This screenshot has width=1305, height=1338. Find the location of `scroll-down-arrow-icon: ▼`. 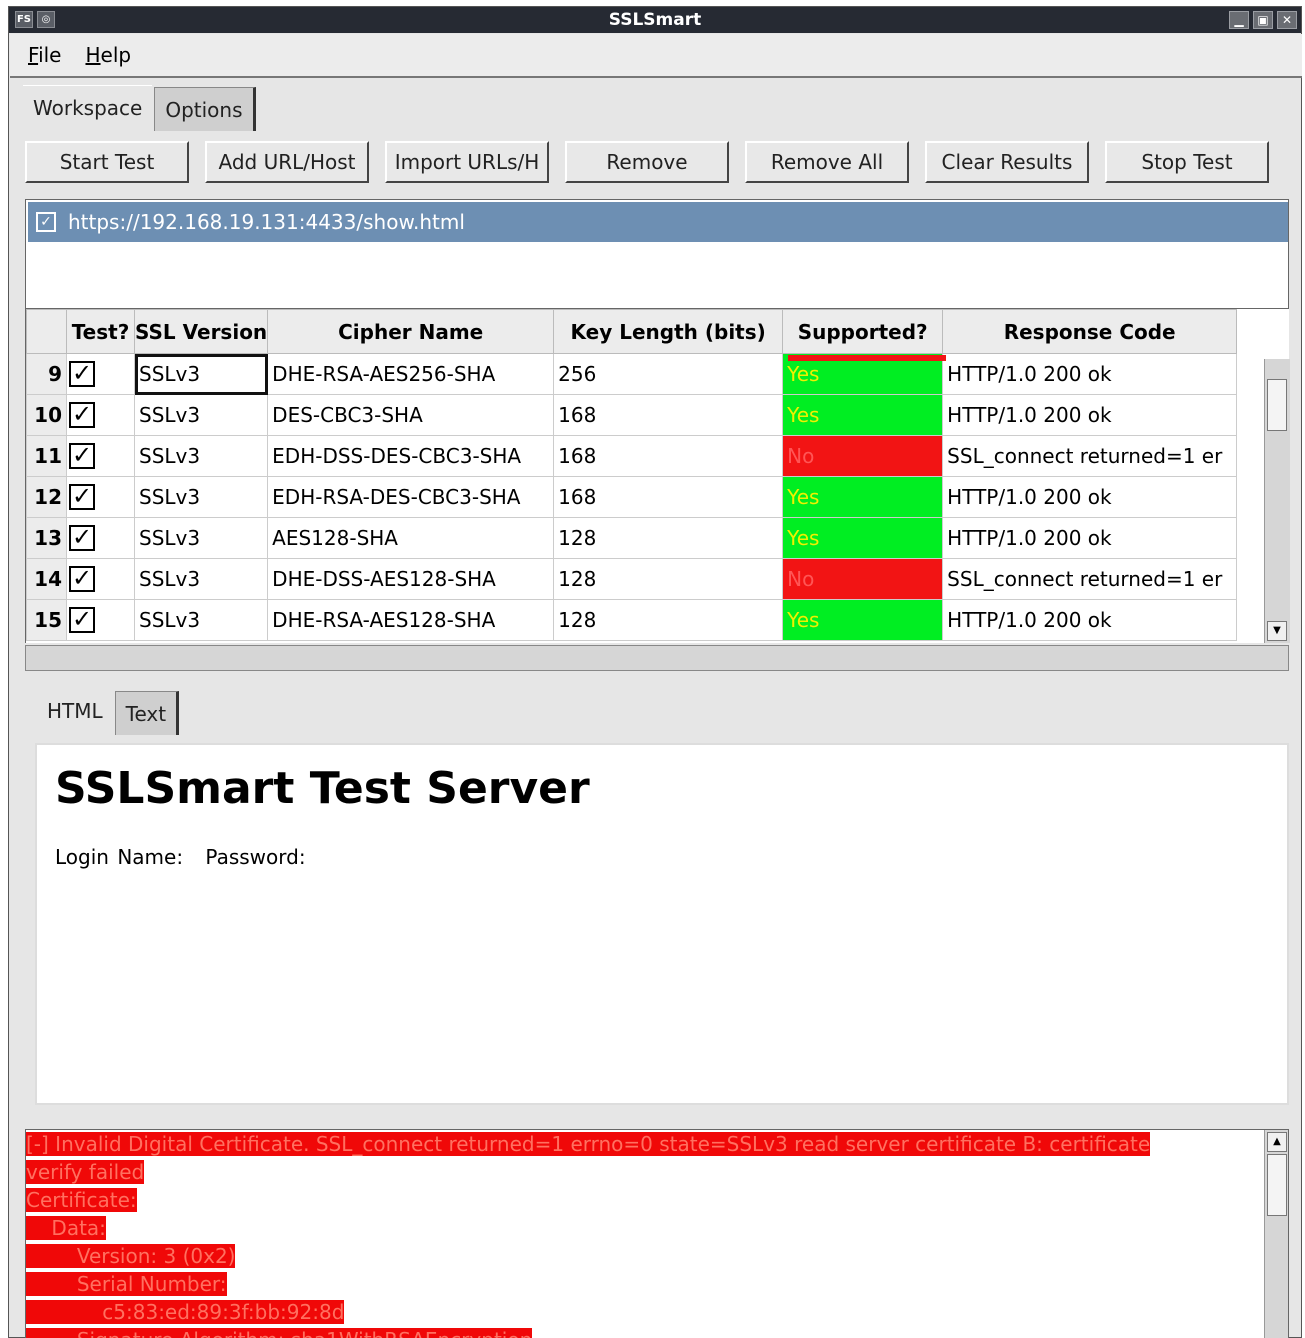

scroll-down-arrow-icon: ▼ is located at coordinates (1277, 631).